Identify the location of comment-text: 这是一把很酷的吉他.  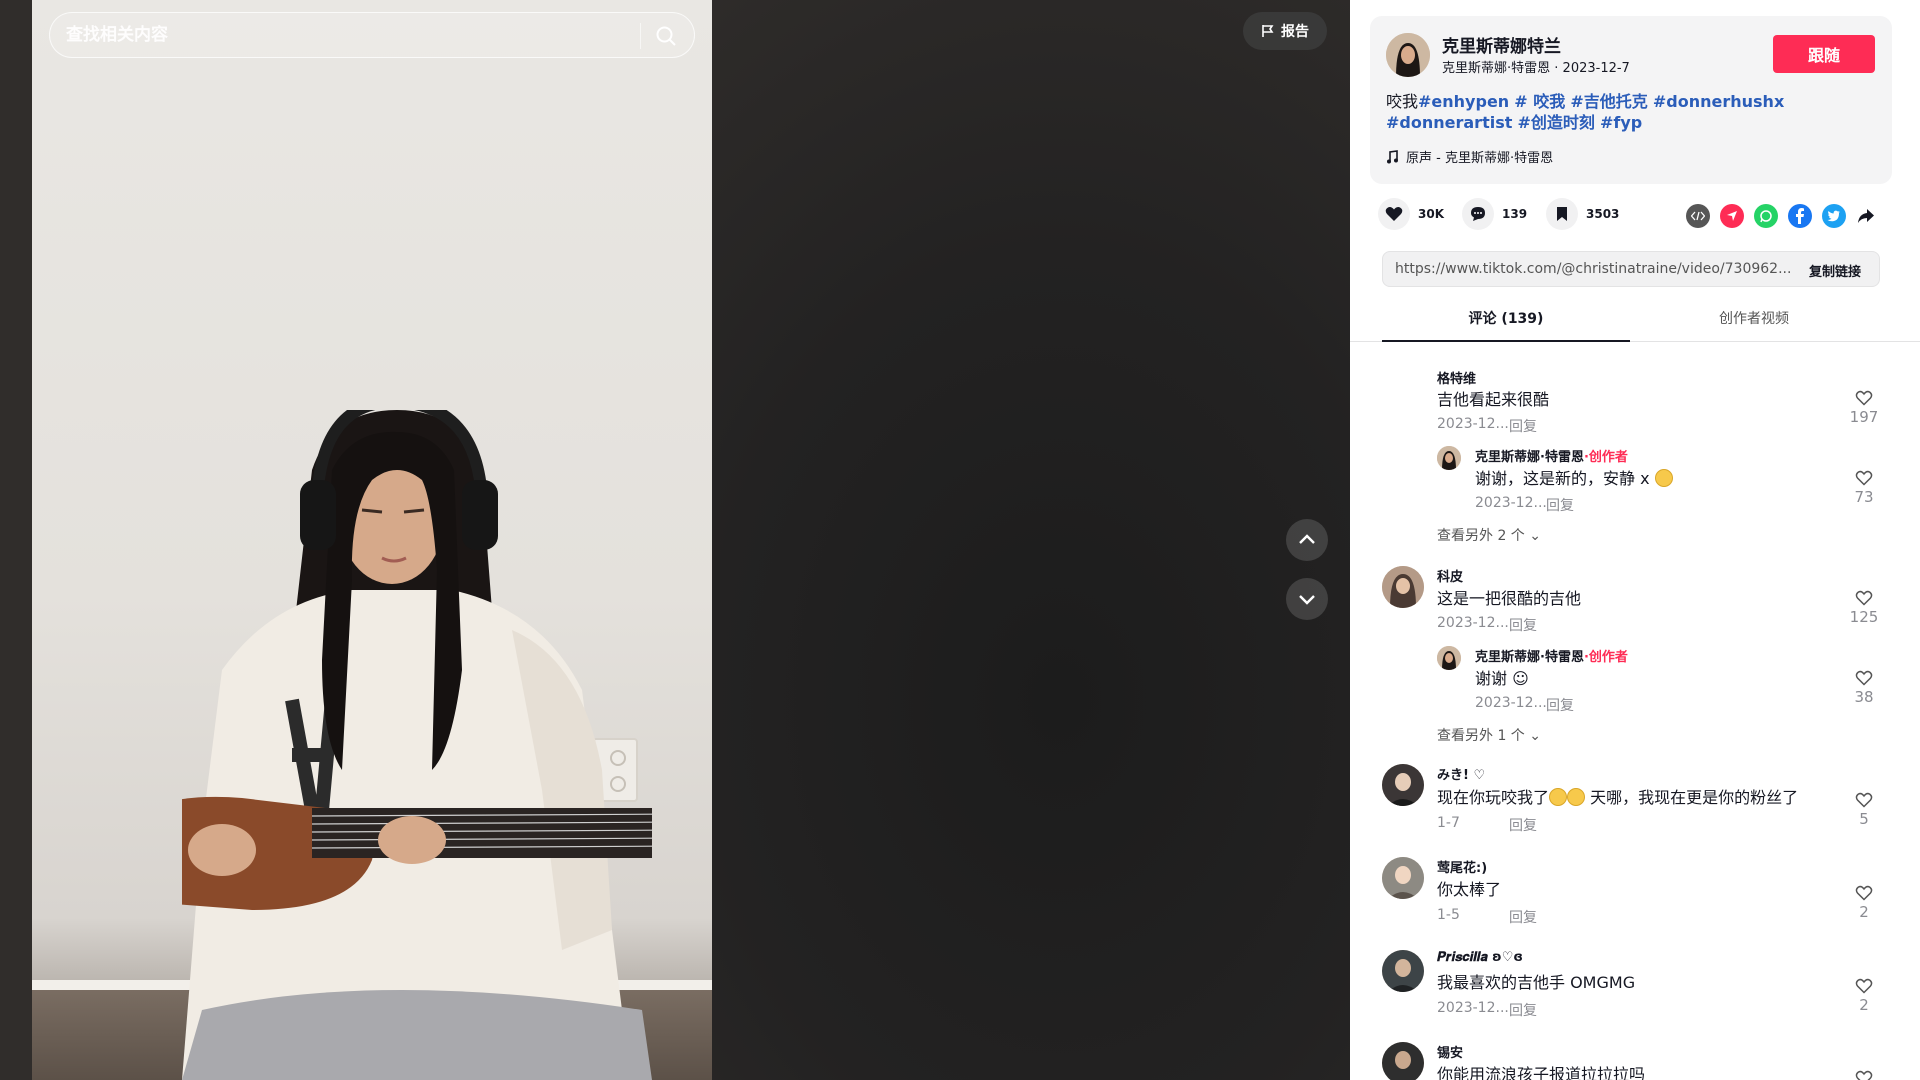
(1509, 598).